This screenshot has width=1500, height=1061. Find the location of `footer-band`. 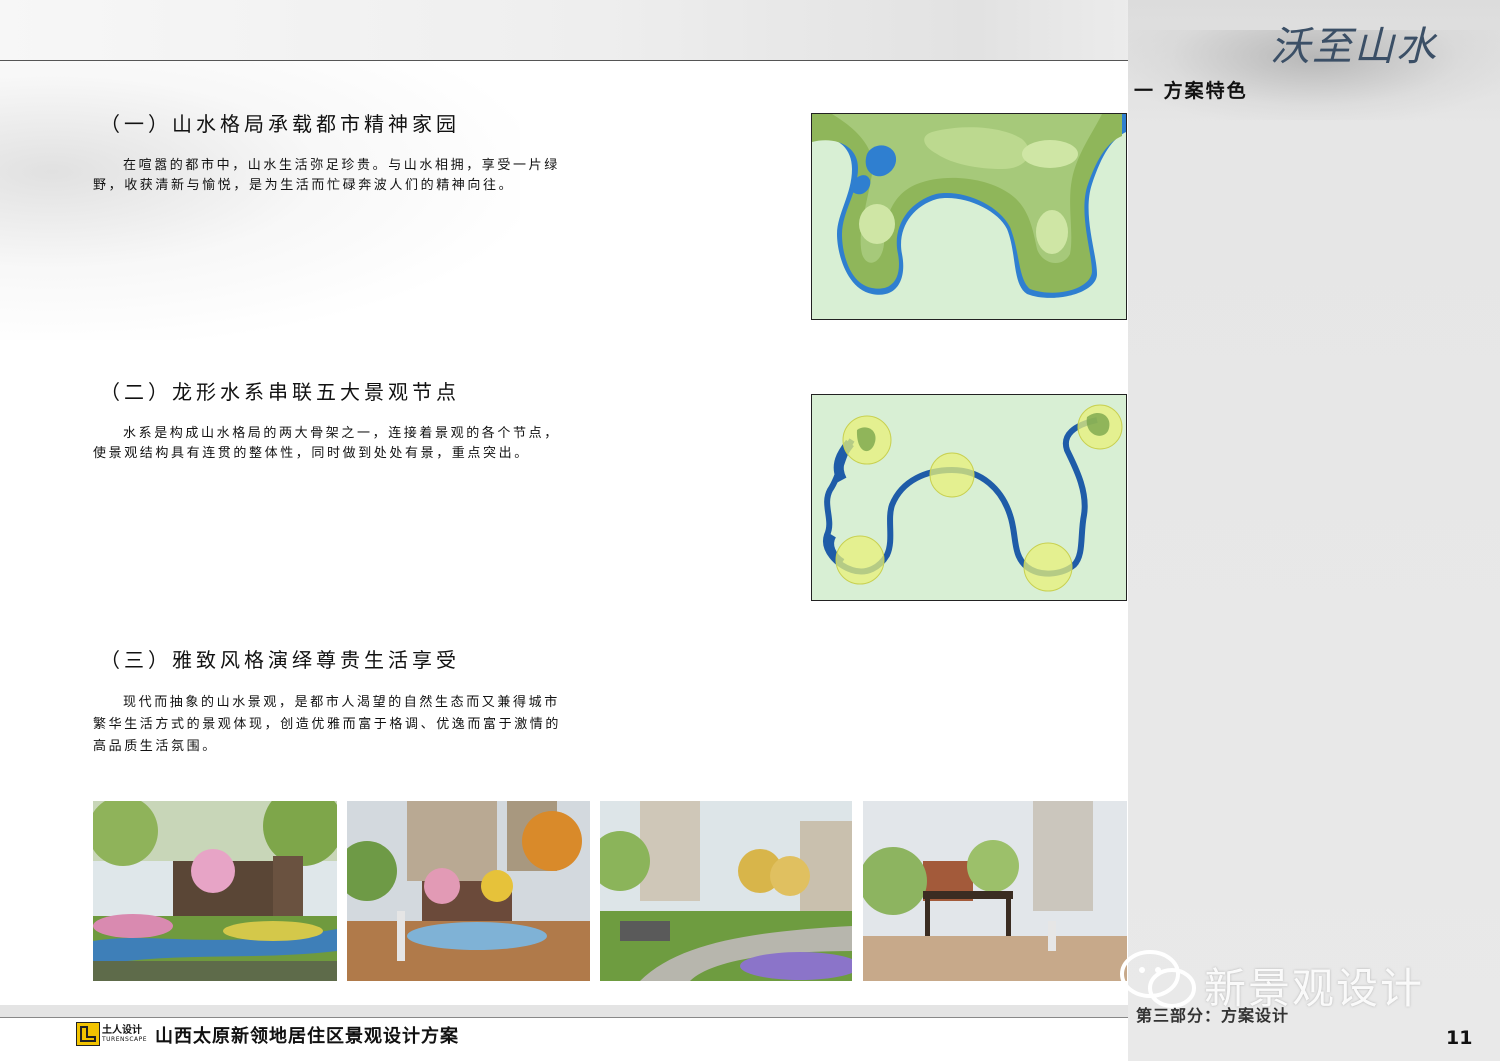

footer-band is located at coordinates (564, 1011).